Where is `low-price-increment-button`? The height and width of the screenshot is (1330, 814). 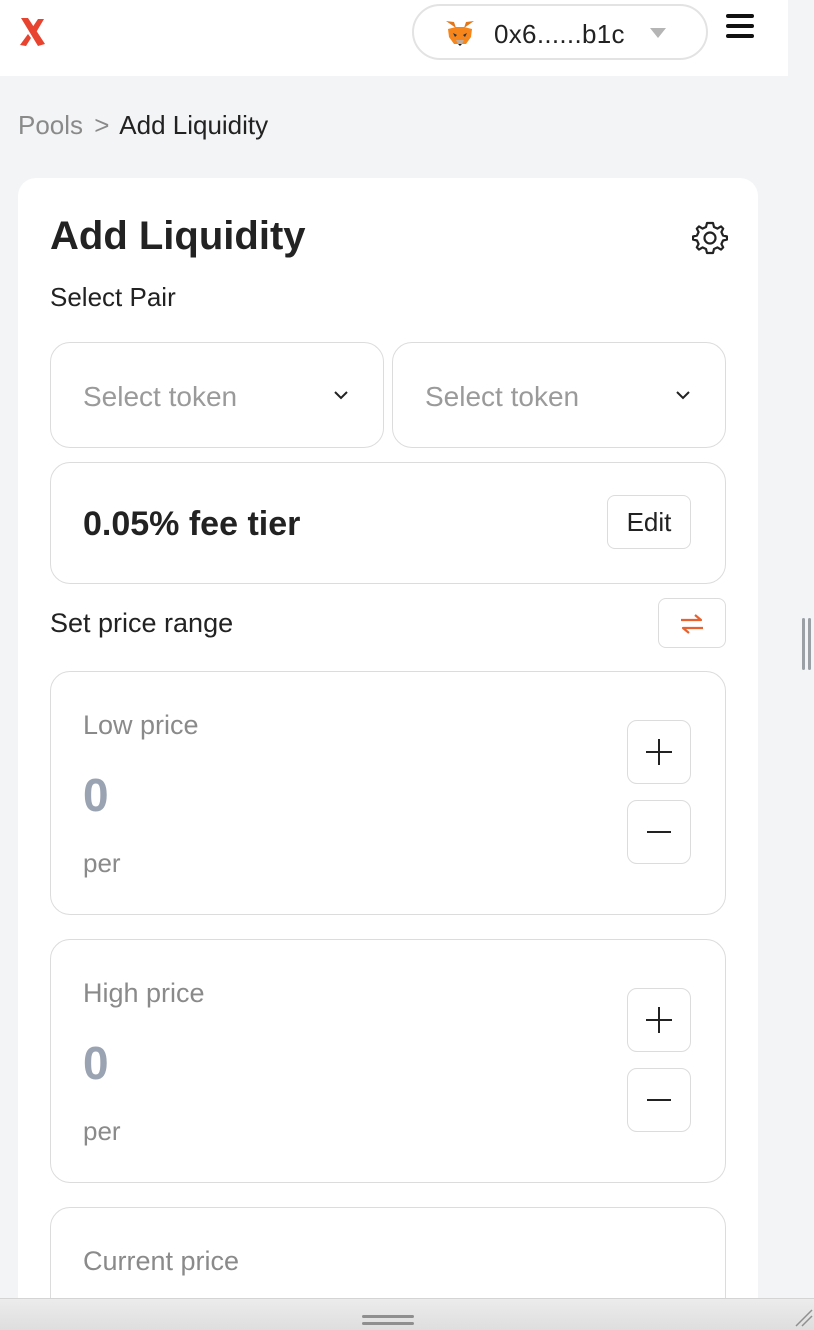
low-price-increment-button is located at coordinates (659, 752).